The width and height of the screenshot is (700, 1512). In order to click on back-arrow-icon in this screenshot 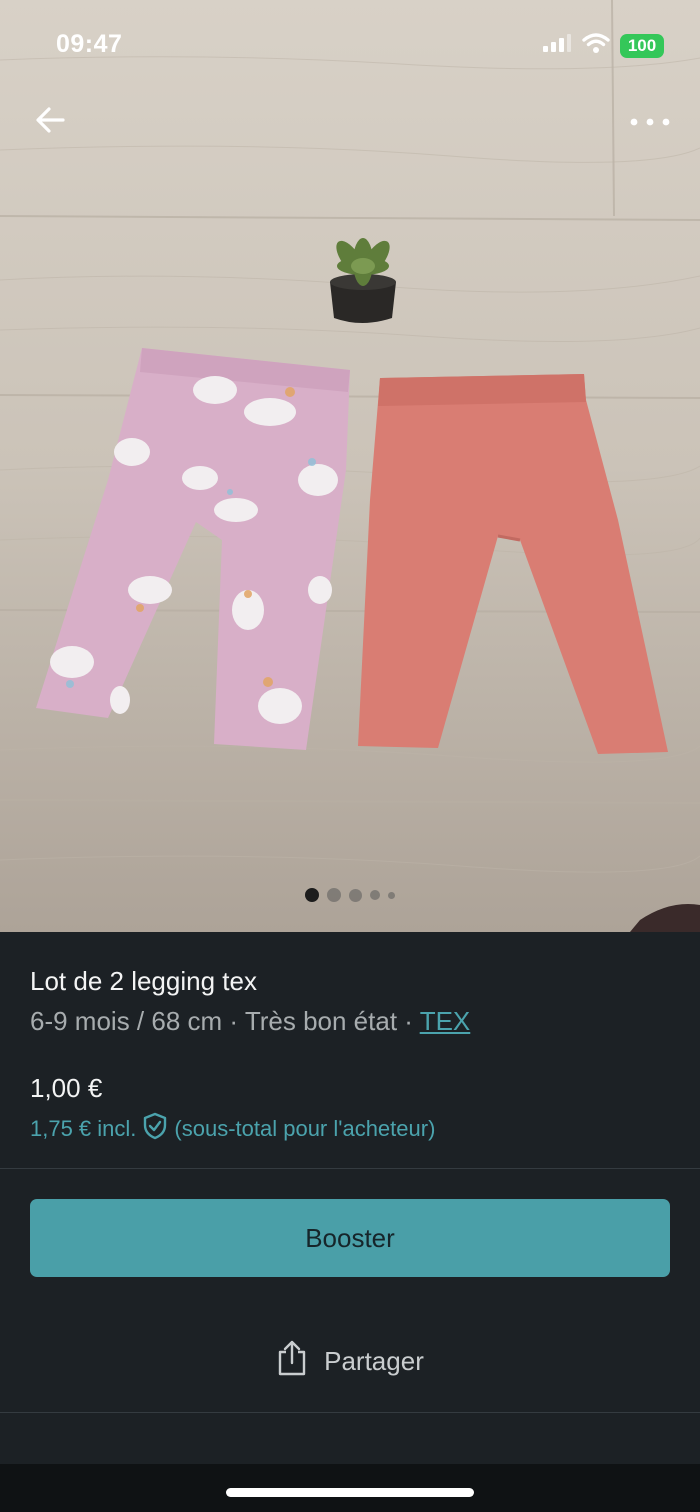, I will do `click(50, 122)`.